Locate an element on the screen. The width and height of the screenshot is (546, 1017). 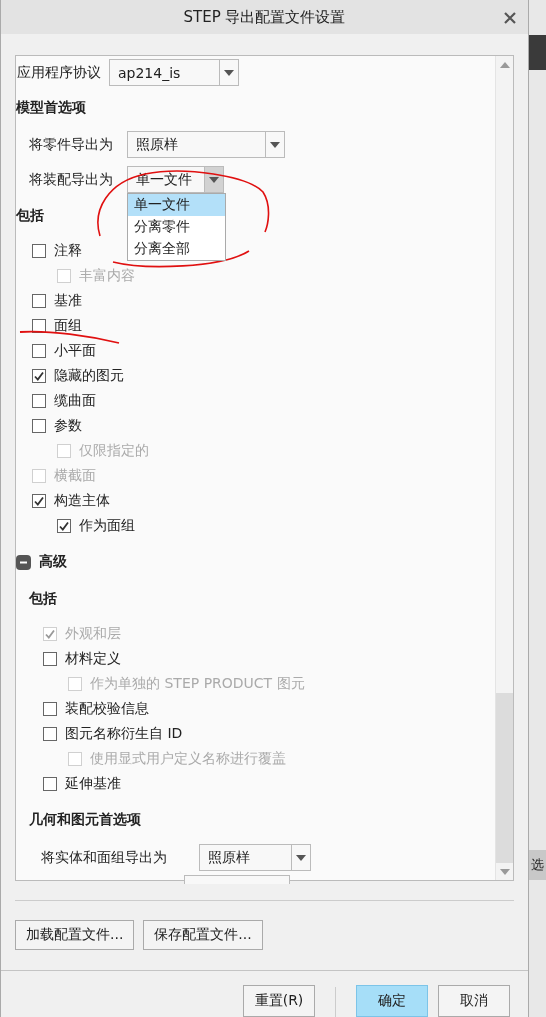
checkbox-label: 外观和层 is located at coordinates (93, 633).